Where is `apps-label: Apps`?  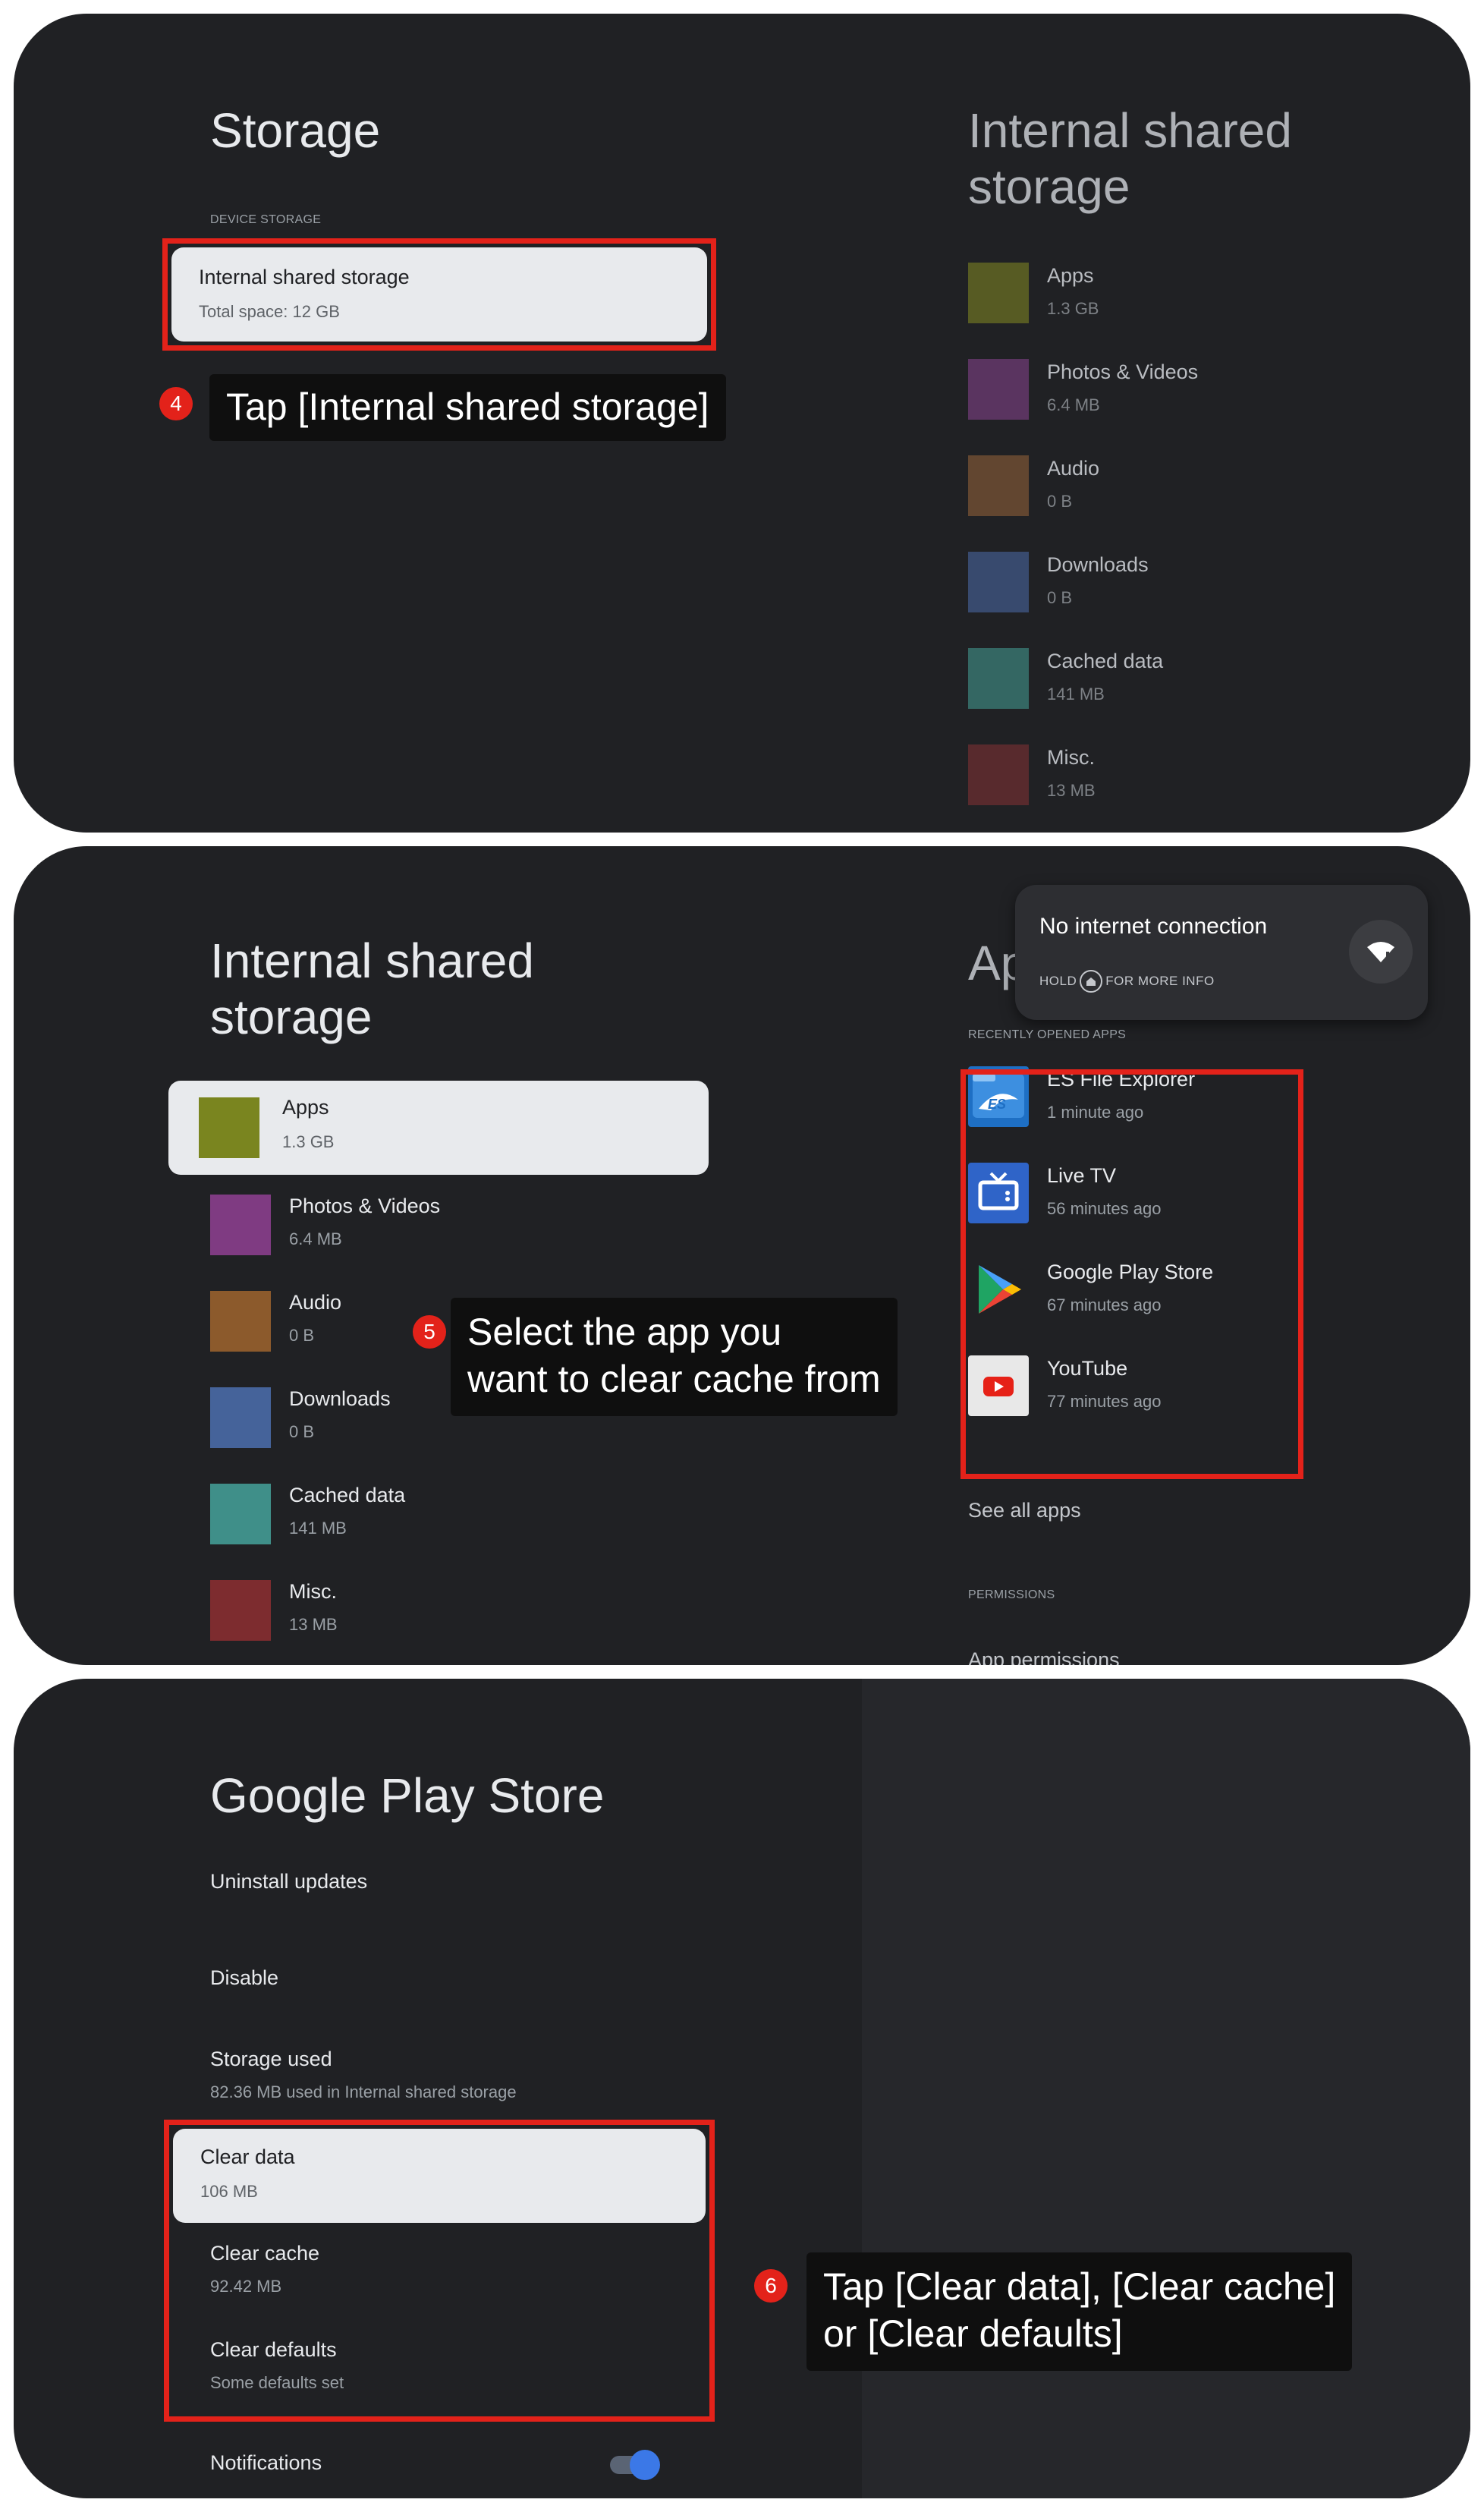 apps-label: Apps is located at coordinates (305, 1107).